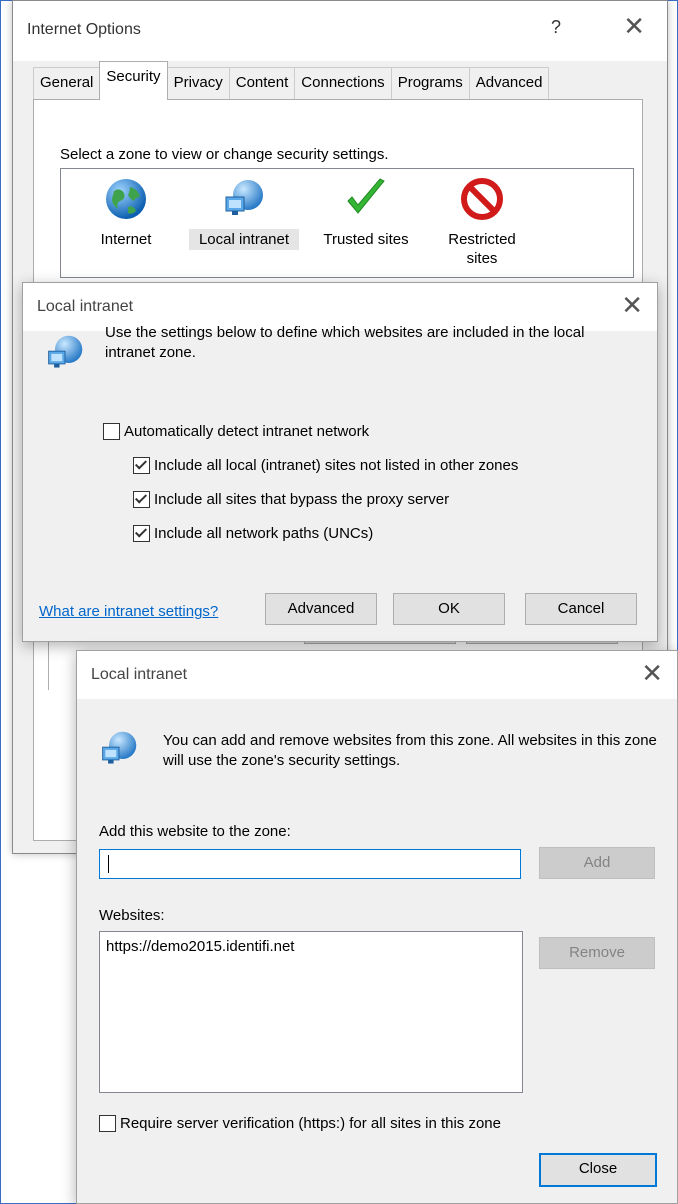 This screenshot has width=678, height=1204. I want to click on tab-connections: Connections, so click(343, 83).